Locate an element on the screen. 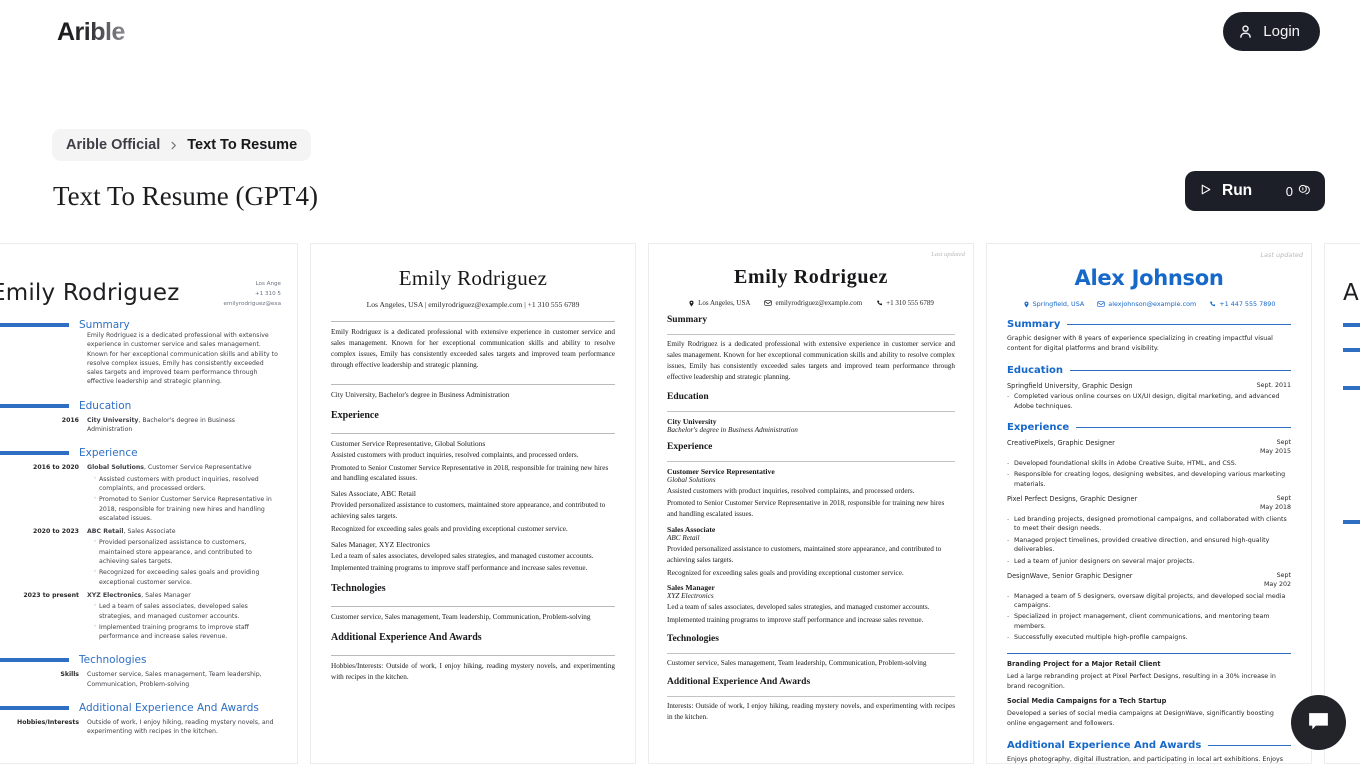 This screenshot has height=764, width=1360. education-school: City University is located at coordinates (692, 421).